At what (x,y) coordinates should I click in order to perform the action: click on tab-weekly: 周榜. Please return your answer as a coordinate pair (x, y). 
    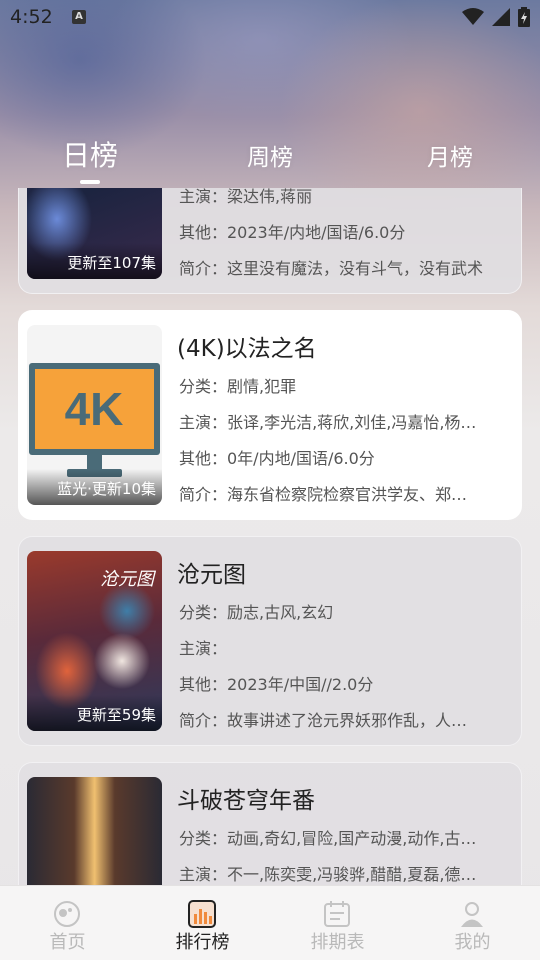
    Looking at the image, I should click on (270, 155).